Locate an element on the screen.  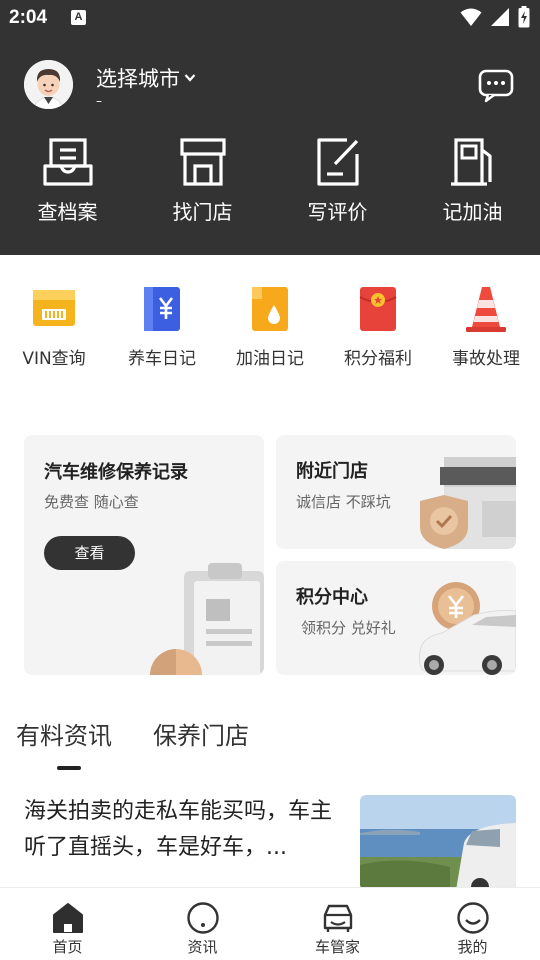
home-icon is located at coordinates (67, 918).